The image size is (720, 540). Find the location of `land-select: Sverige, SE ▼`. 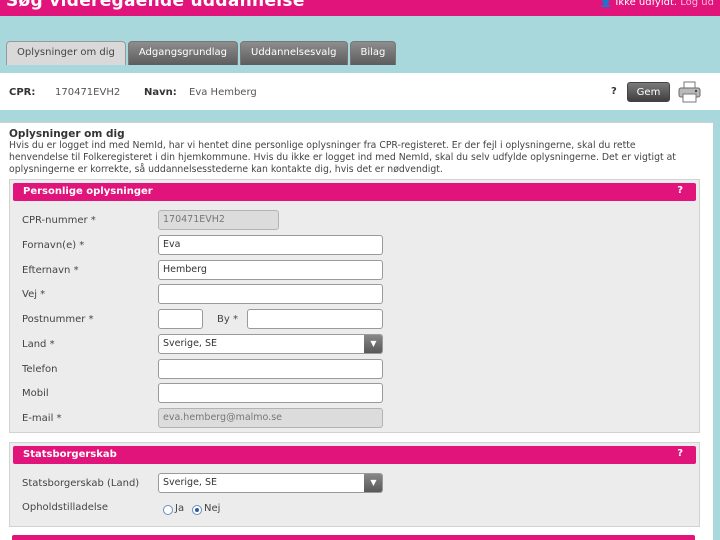

land-select: Sverige, SE ▼ is located at coordinates (270, 344).